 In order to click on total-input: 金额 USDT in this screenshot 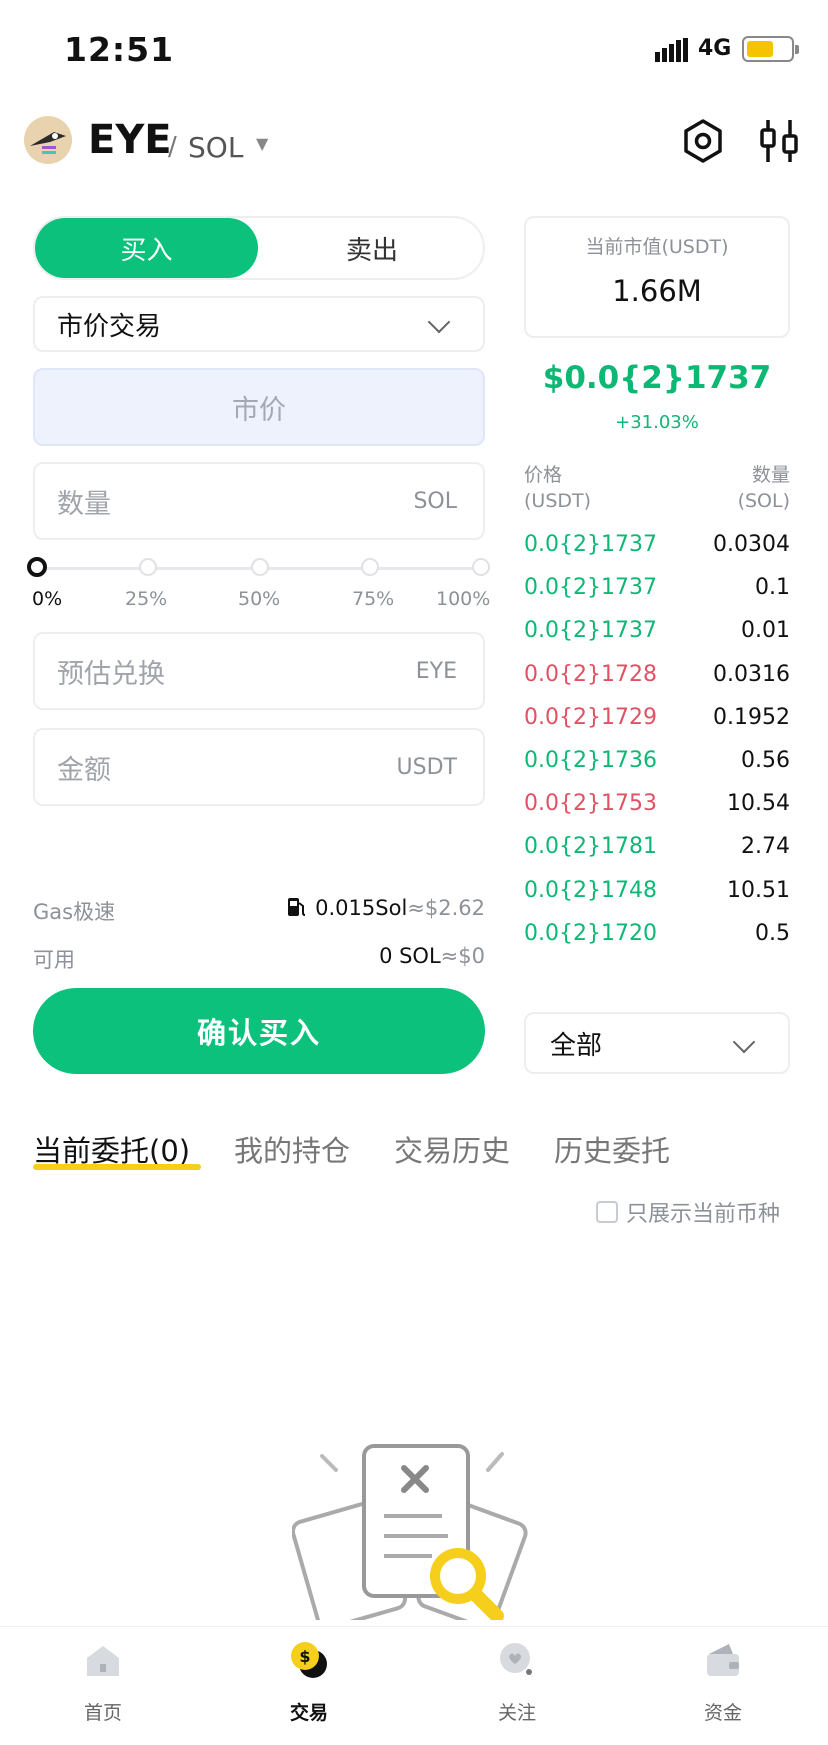, I will do `click(259, 767)`.